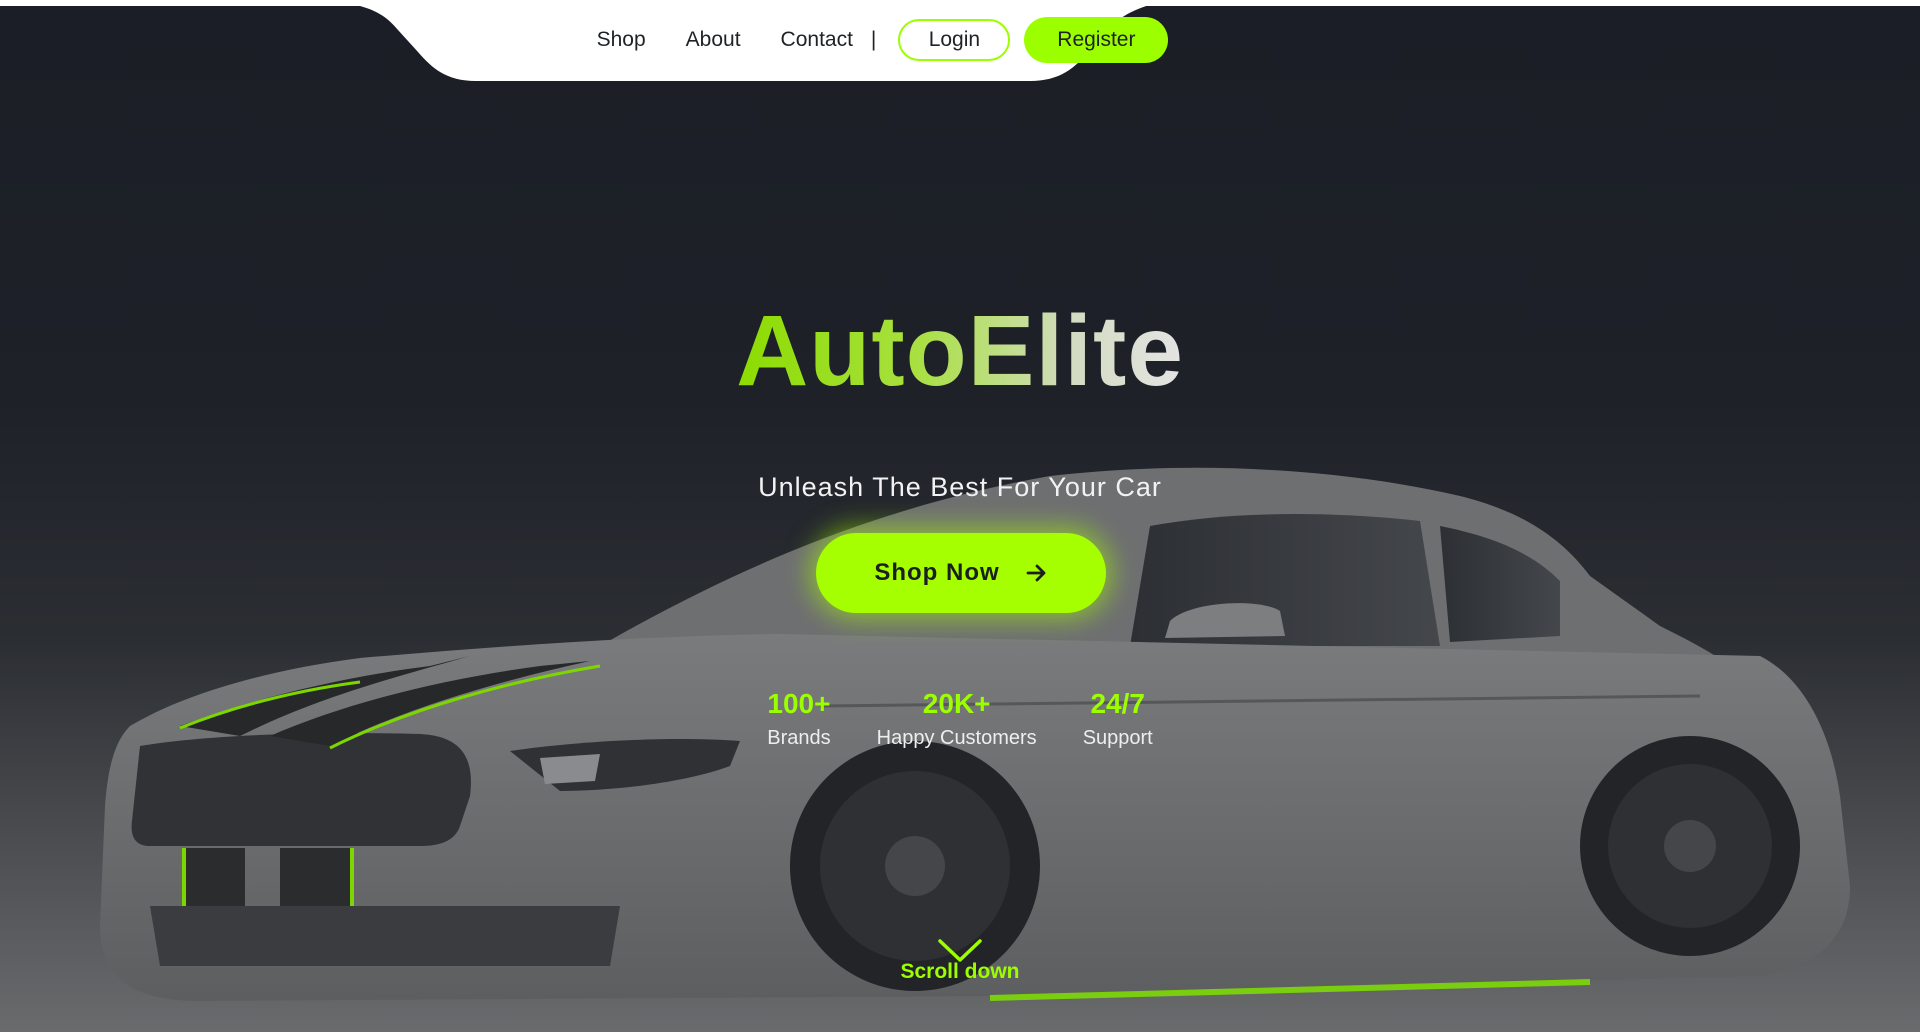 Image resolution: width=1920 pixels, height=1032 pixels. I want to click on stat-label: Happy Customers, so click(956, 738).